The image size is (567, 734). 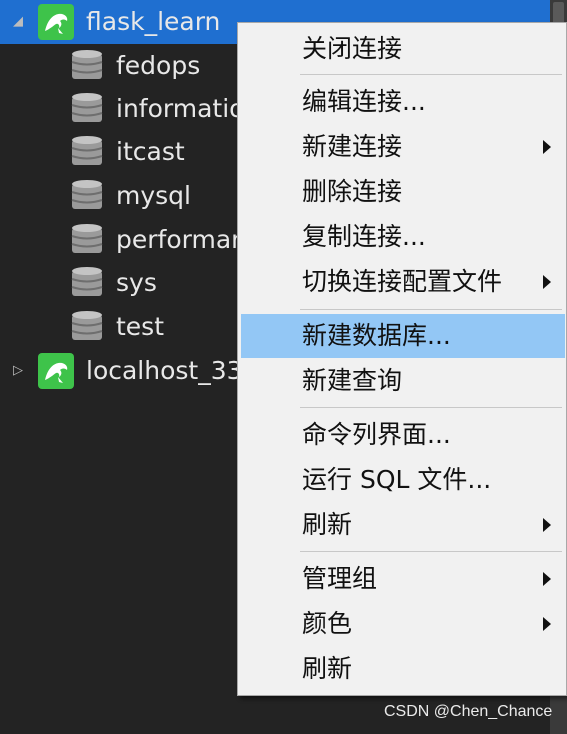 What do you see at coordinates (352, 146) in the screenshot?
I see `menu-item-label: 新建连接` at bounding box center [352, 146].